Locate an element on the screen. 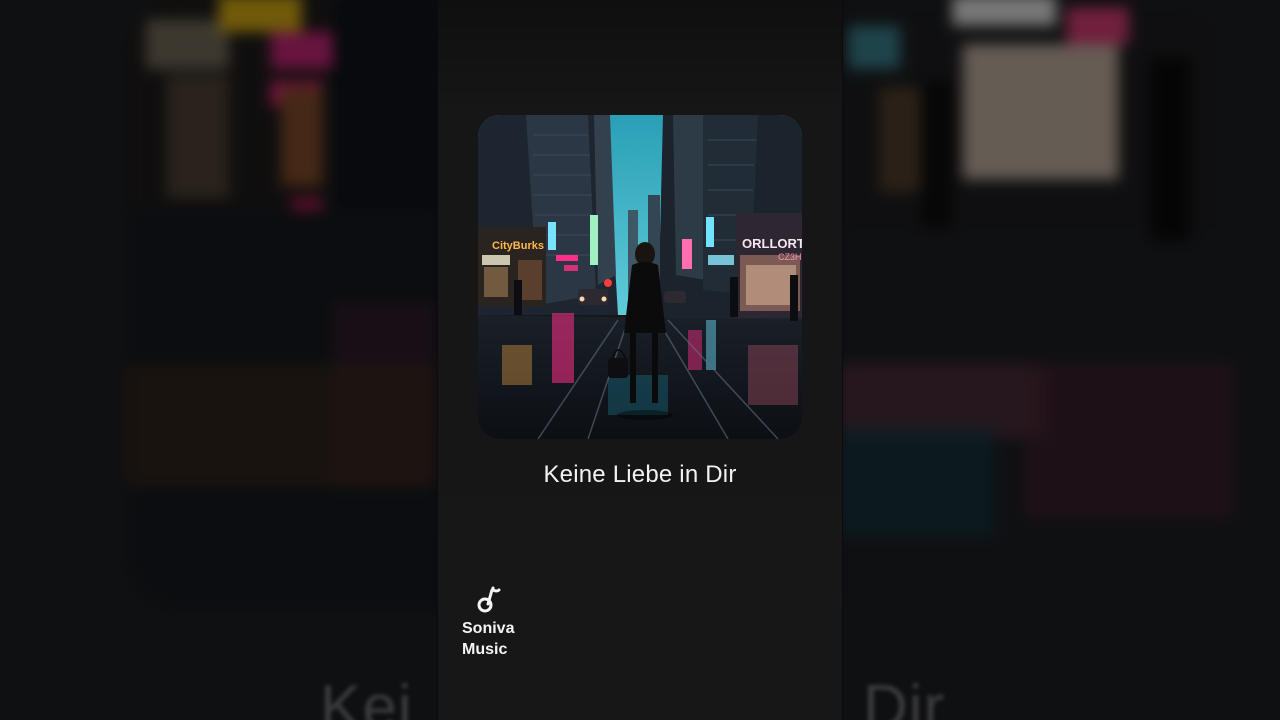 Image resolution: width=1280 pixels, height=720 pixels. channel-name-line1: Soniva is located at coordinates (488, 628).